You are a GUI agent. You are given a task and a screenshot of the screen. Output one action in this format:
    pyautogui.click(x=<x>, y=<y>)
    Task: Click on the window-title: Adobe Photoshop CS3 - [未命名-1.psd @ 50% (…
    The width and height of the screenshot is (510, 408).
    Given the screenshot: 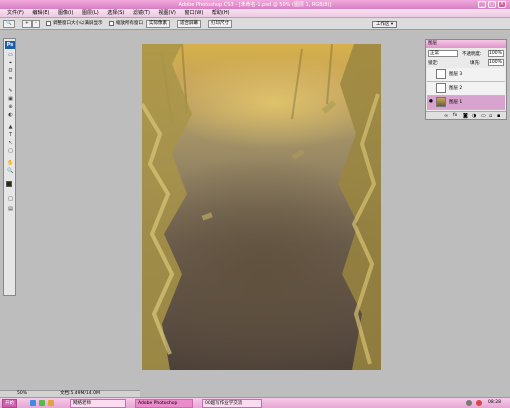 What is the action you would take?
    pyautogui.click(x=255, y=5)
    